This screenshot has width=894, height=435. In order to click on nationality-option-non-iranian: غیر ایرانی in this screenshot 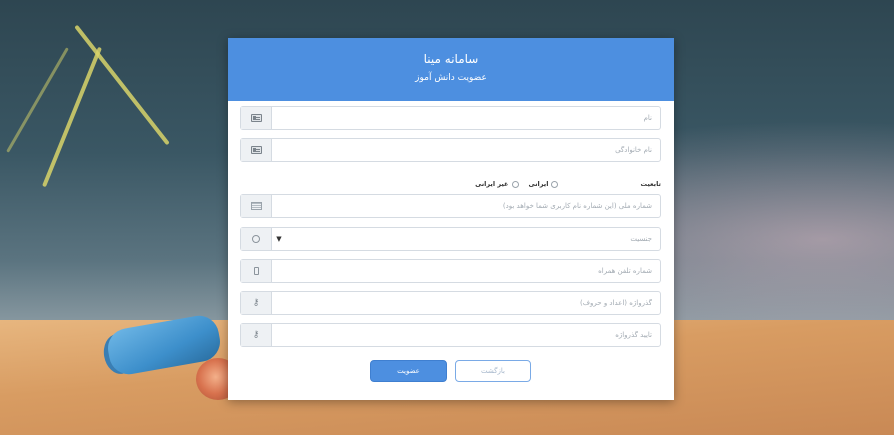, I will do `click(497, 184)`.